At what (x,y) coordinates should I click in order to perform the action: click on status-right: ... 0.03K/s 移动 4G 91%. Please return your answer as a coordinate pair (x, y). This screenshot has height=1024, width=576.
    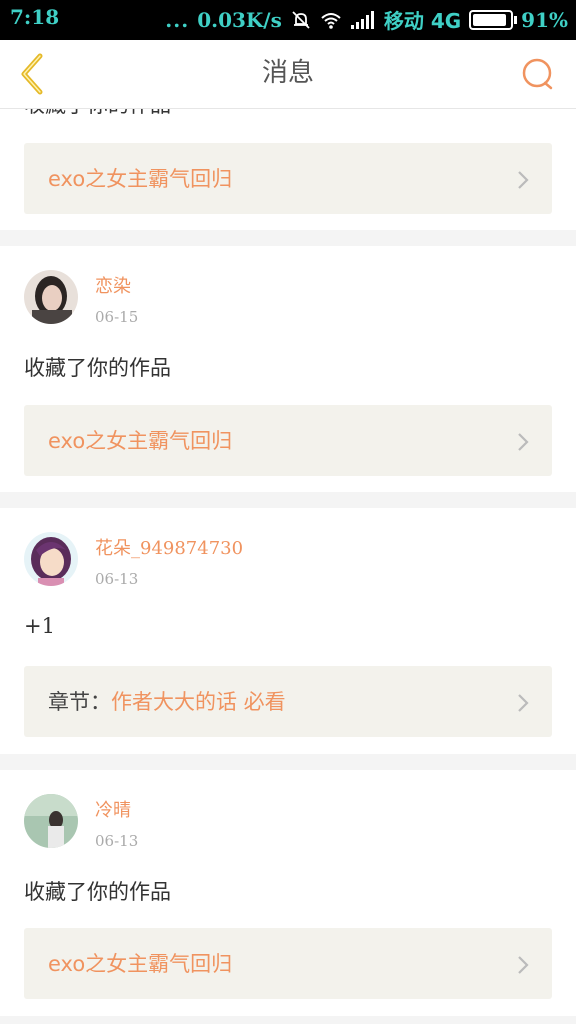
    Looking at the image, I should click on (366, 19).